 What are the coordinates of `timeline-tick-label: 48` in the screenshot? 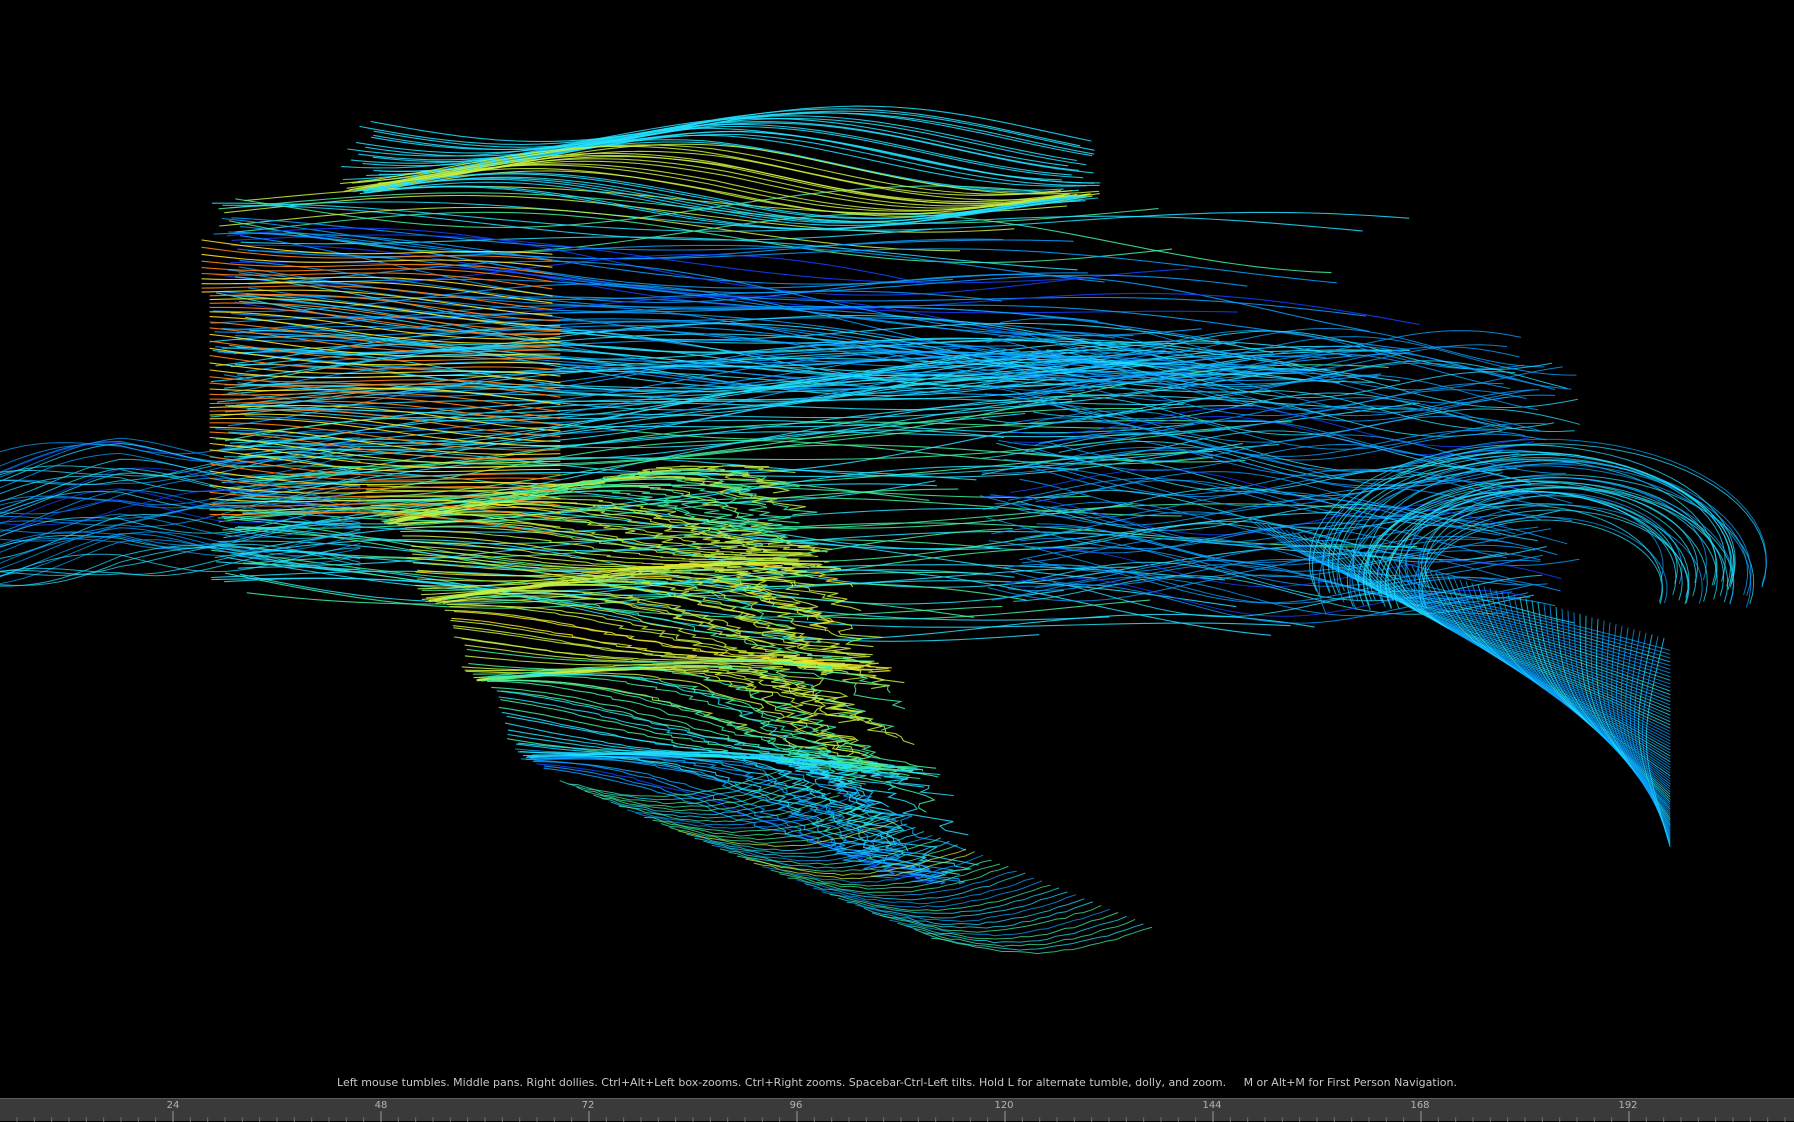 It's located at (381, 1105).